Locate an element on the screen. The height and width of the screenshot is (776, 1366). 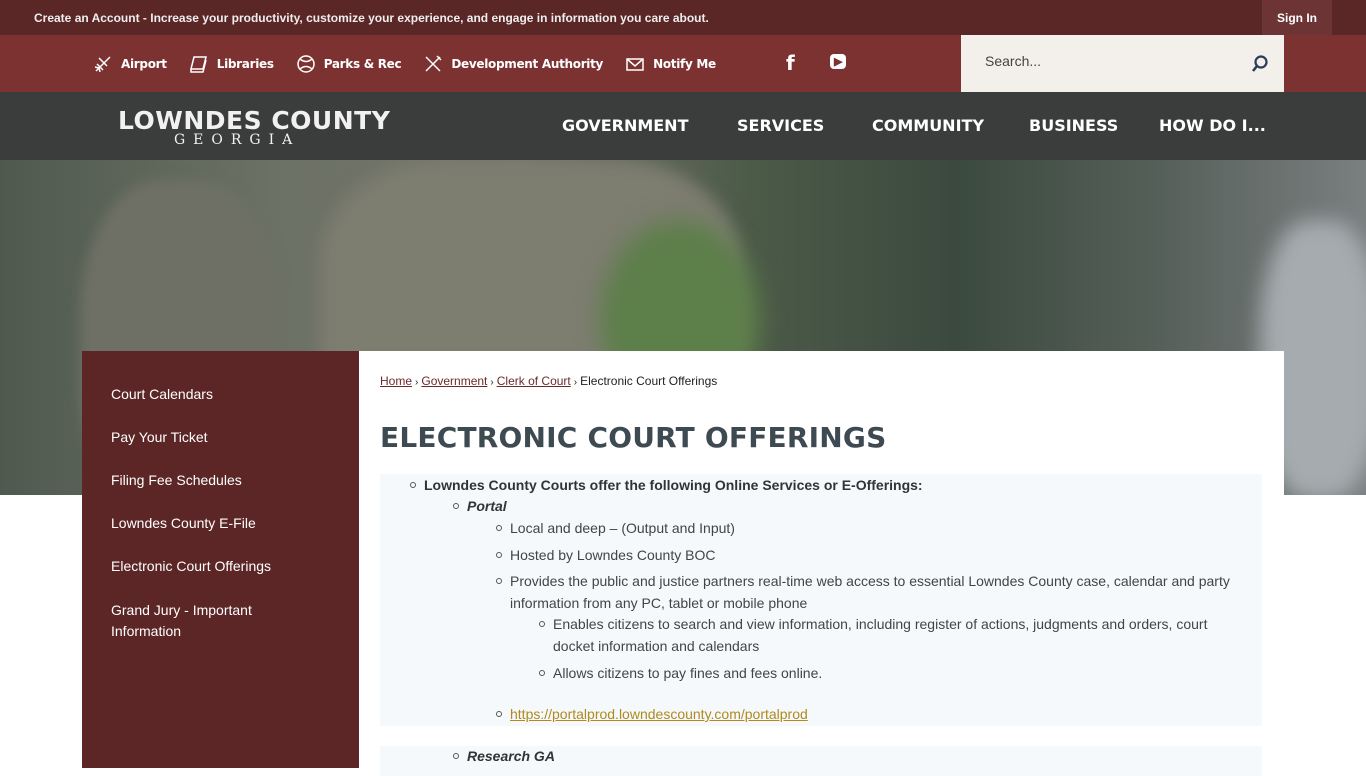
book-icon is located at coordinates (198, 64).